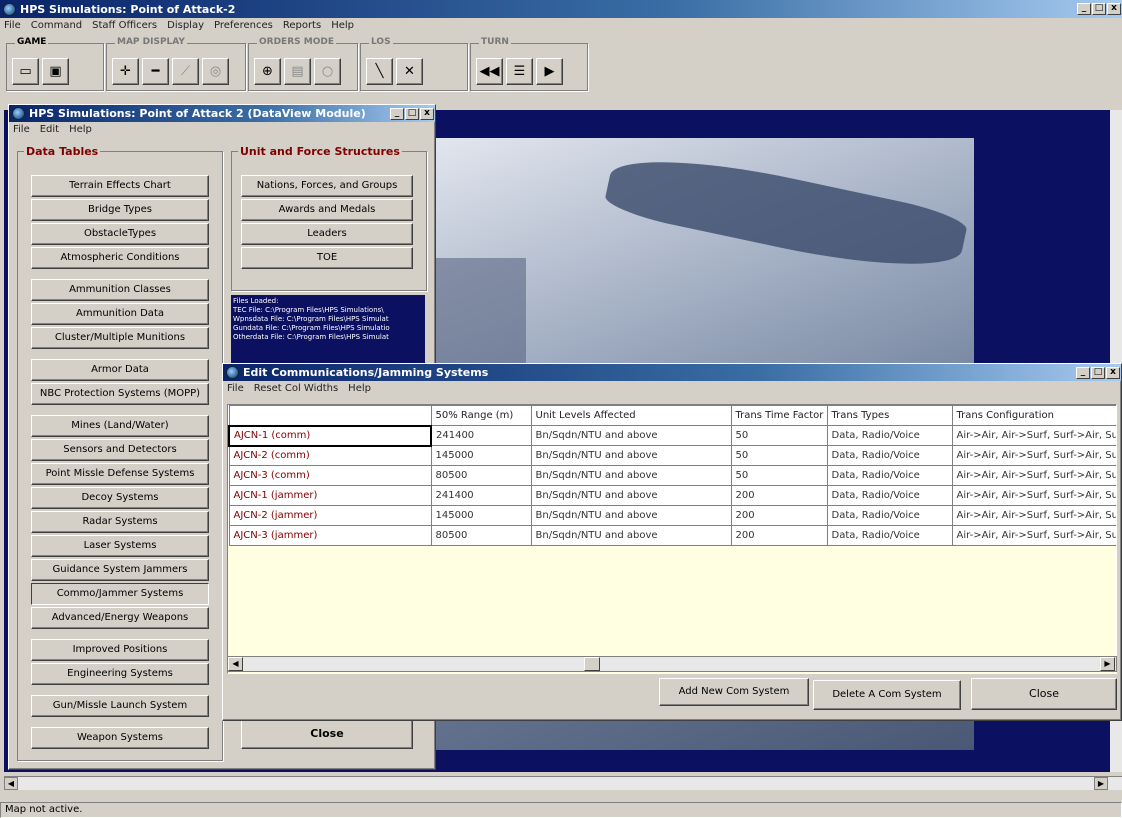  Describe the element at coordinates (1084, 9) in the screenshot. I see `minimize-button: _` at that location.